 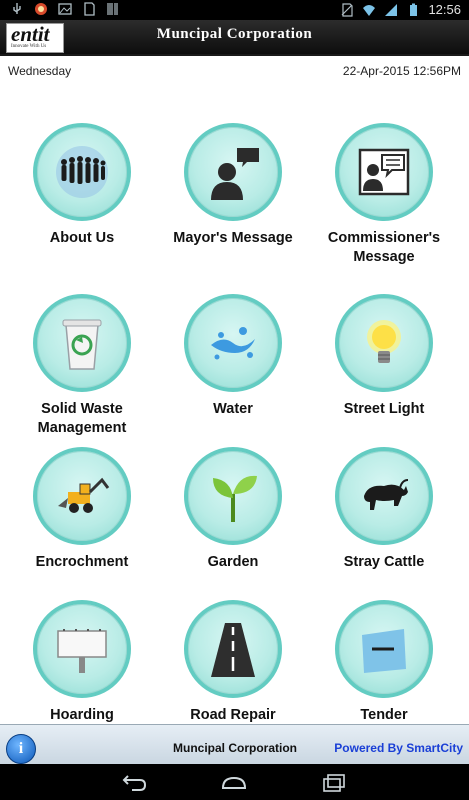 I want to click on encrochment-circle, so click(x=82, y=496).